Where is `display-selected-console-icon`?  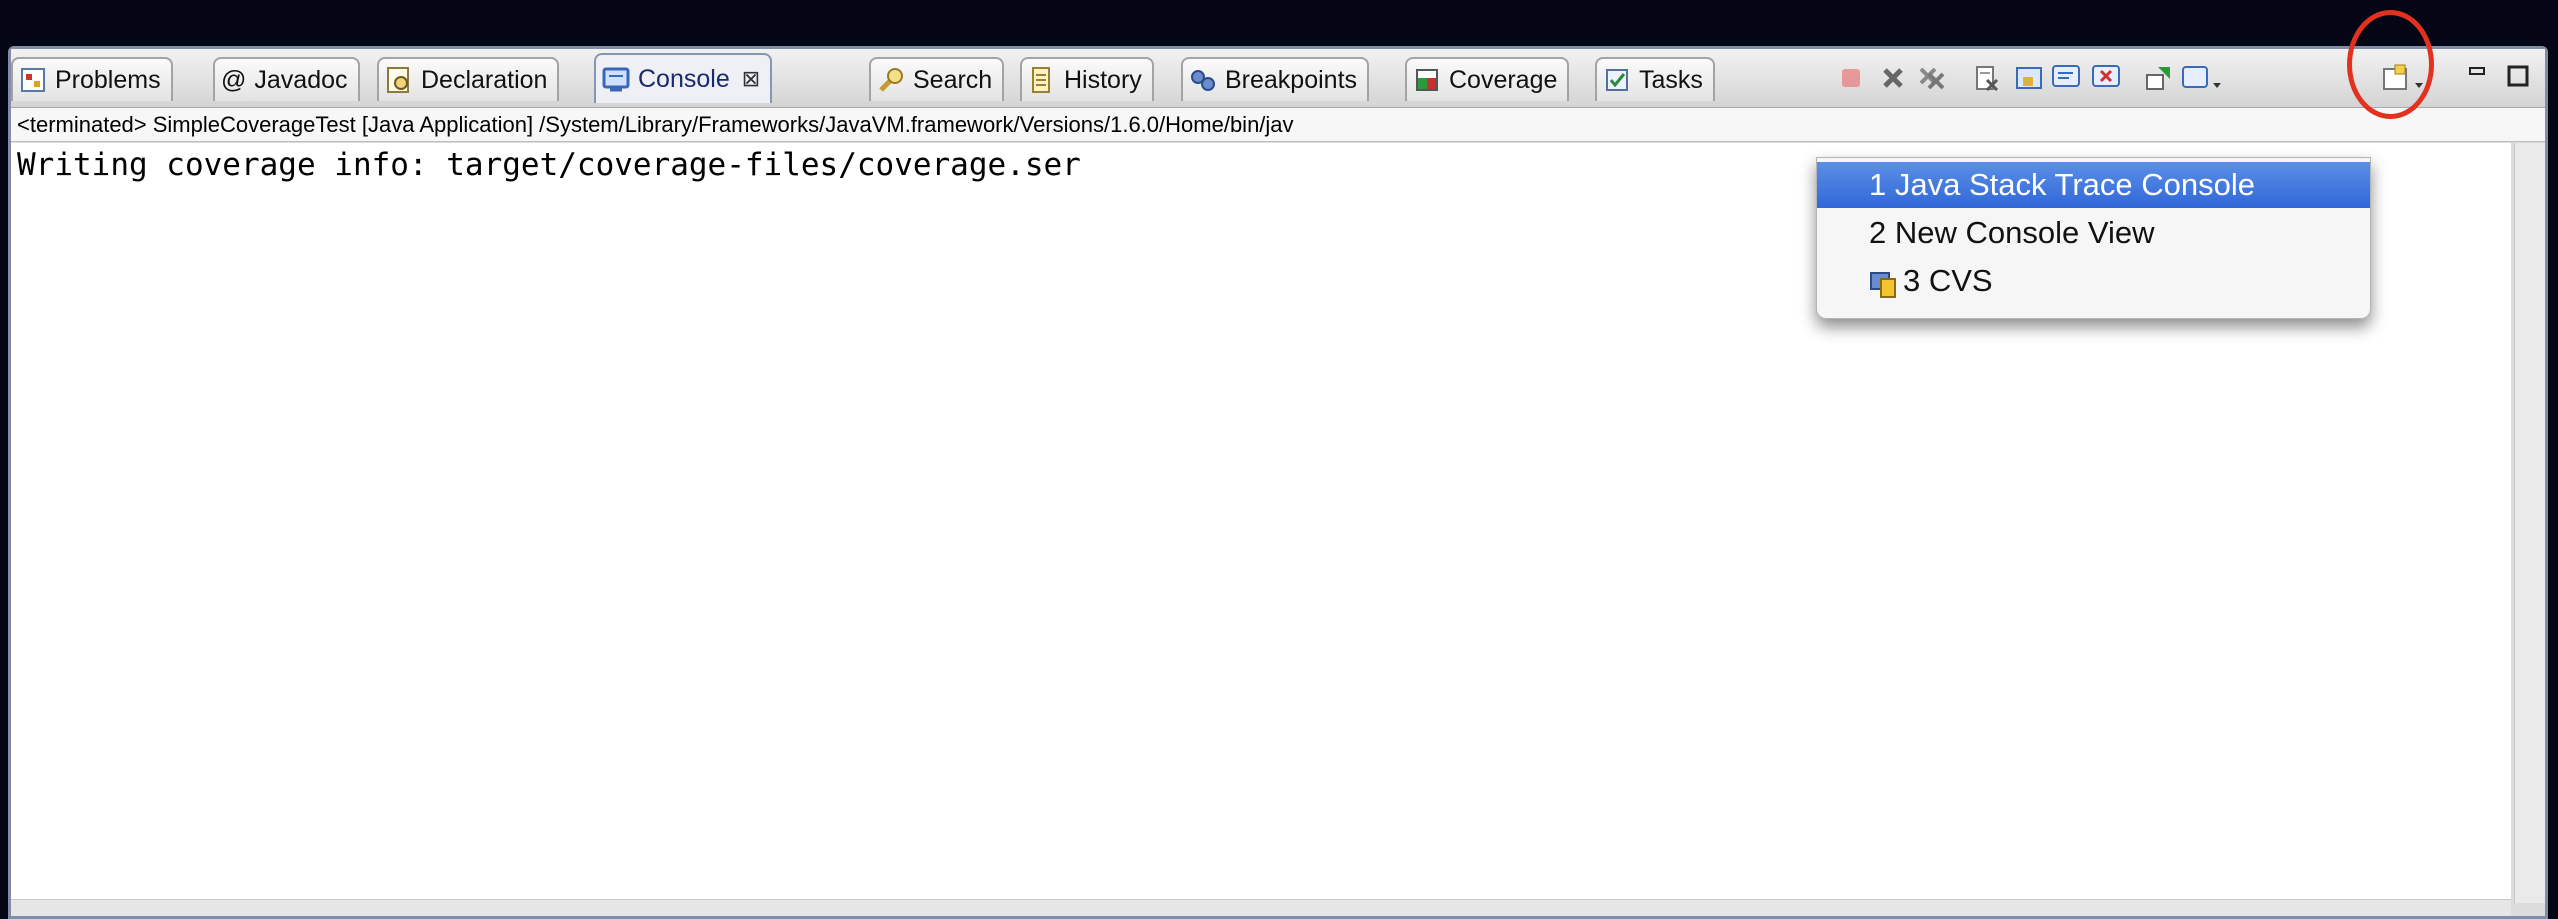 display-selected-console-icon is located at coordinates (2203, 78).